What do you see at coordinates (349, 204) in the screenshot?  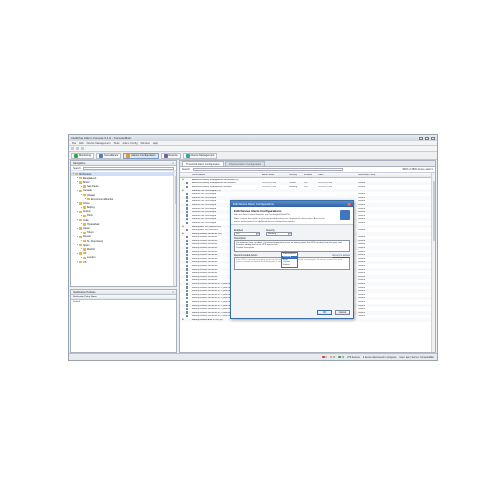 I see `dialog-close-icon: ✕` at bounding box center [349, 204].